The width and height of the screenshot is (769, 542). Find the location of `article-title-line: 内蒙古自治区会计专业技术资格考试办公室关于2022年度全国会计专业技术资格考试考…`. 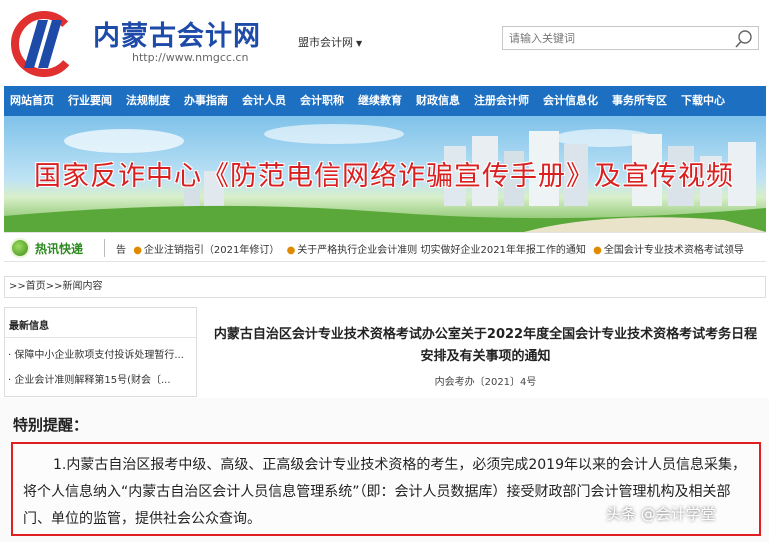

article-title-line: 内蒙古自治区会计专业技术资格考试办公室关于2022年度全国会计专业技术资格考试考… is located at coordinates (485, 334).